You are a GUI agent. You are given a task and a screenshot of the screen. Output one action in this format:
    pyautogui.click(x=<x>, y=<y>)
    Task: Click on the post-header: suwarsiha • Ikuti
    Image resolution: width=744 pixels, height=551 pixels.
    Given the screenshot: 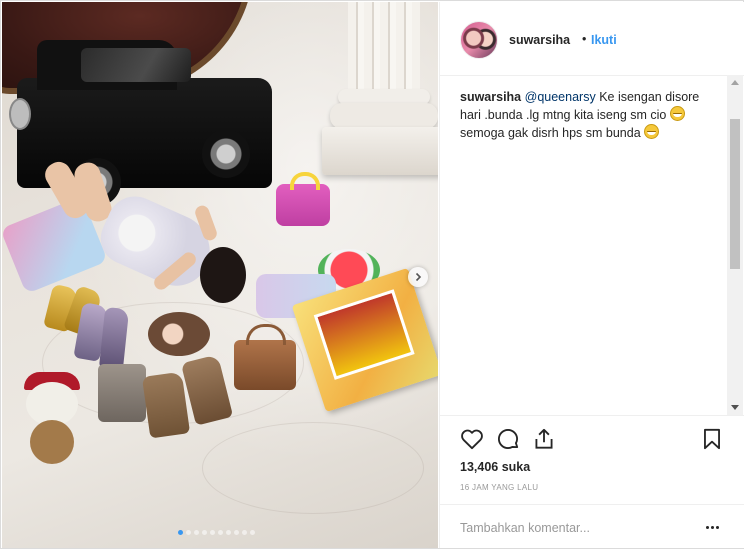 What is the action you would take?
    pyautogui.click(x=592, y=39)
    